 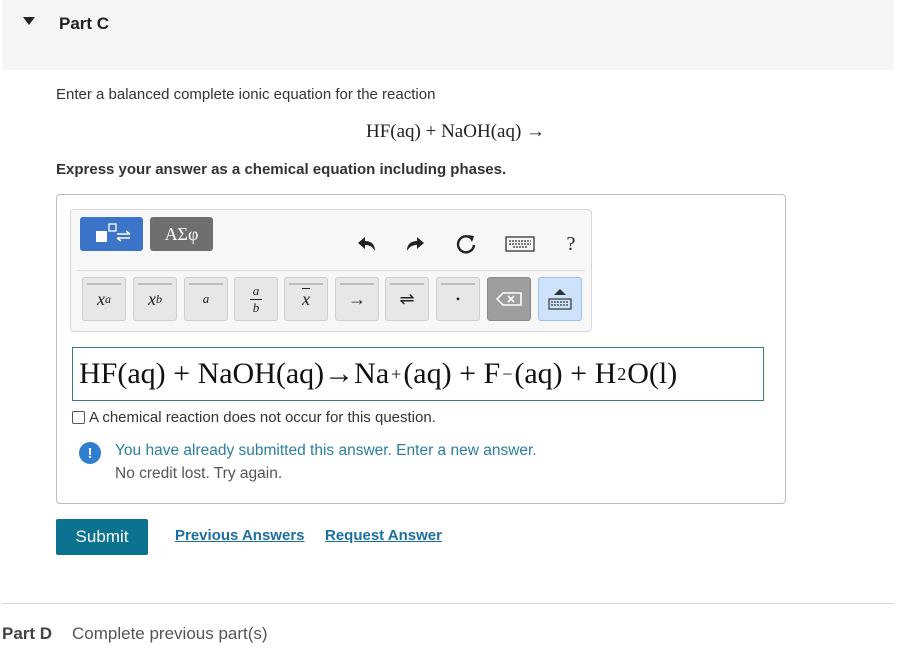 I want to click on no-reaction-checkbox, so click(x=78, y=417).